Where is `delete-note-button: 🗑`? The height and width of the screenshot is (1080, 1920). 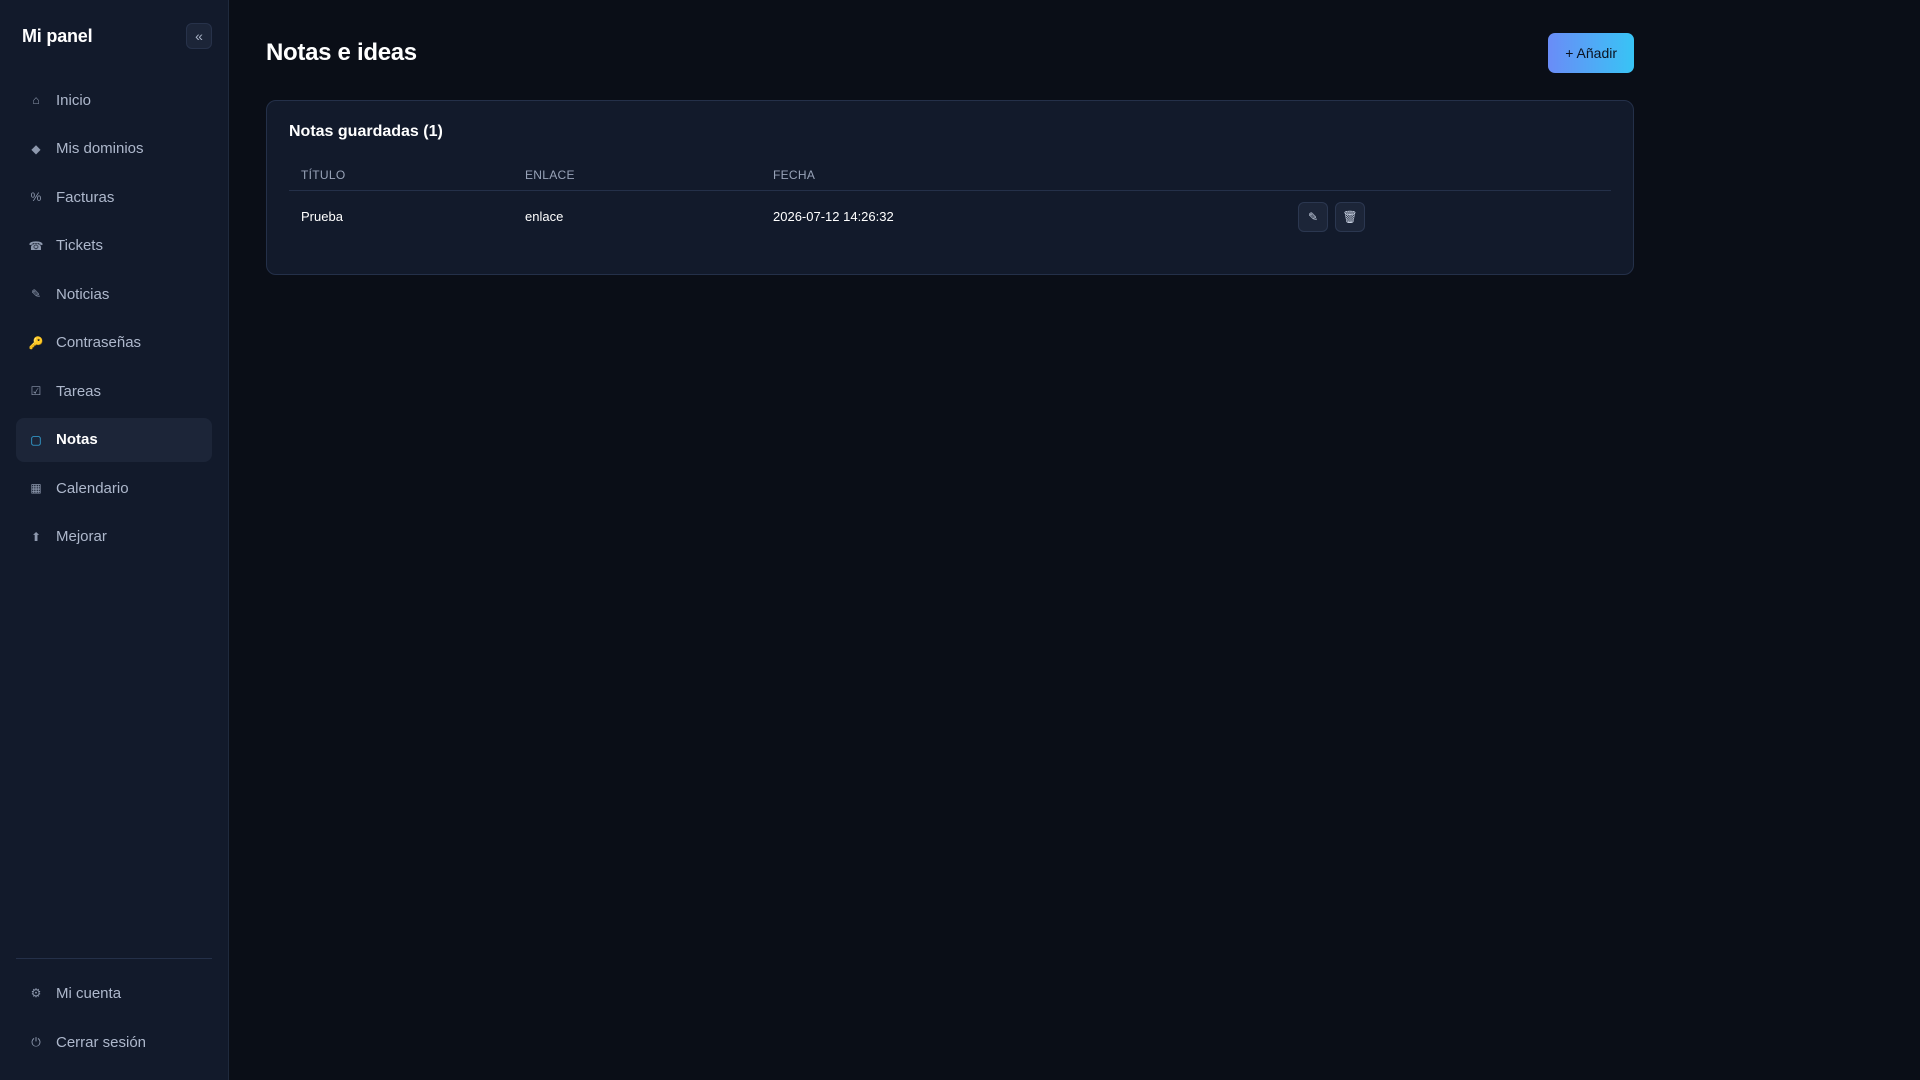 delete-note-button: 🗑 is located at coordinates (1350, 216).